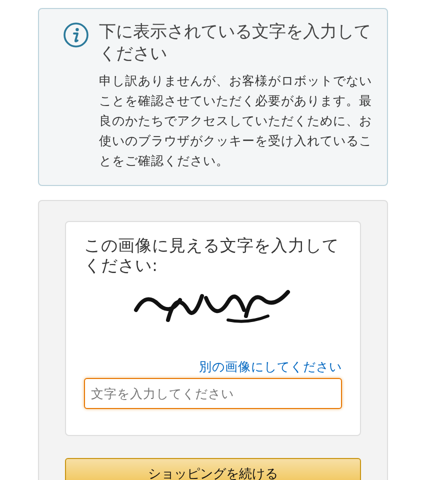  I want to click on alert-title: 下に表示されている文字を入力してください, so click(235, 43).